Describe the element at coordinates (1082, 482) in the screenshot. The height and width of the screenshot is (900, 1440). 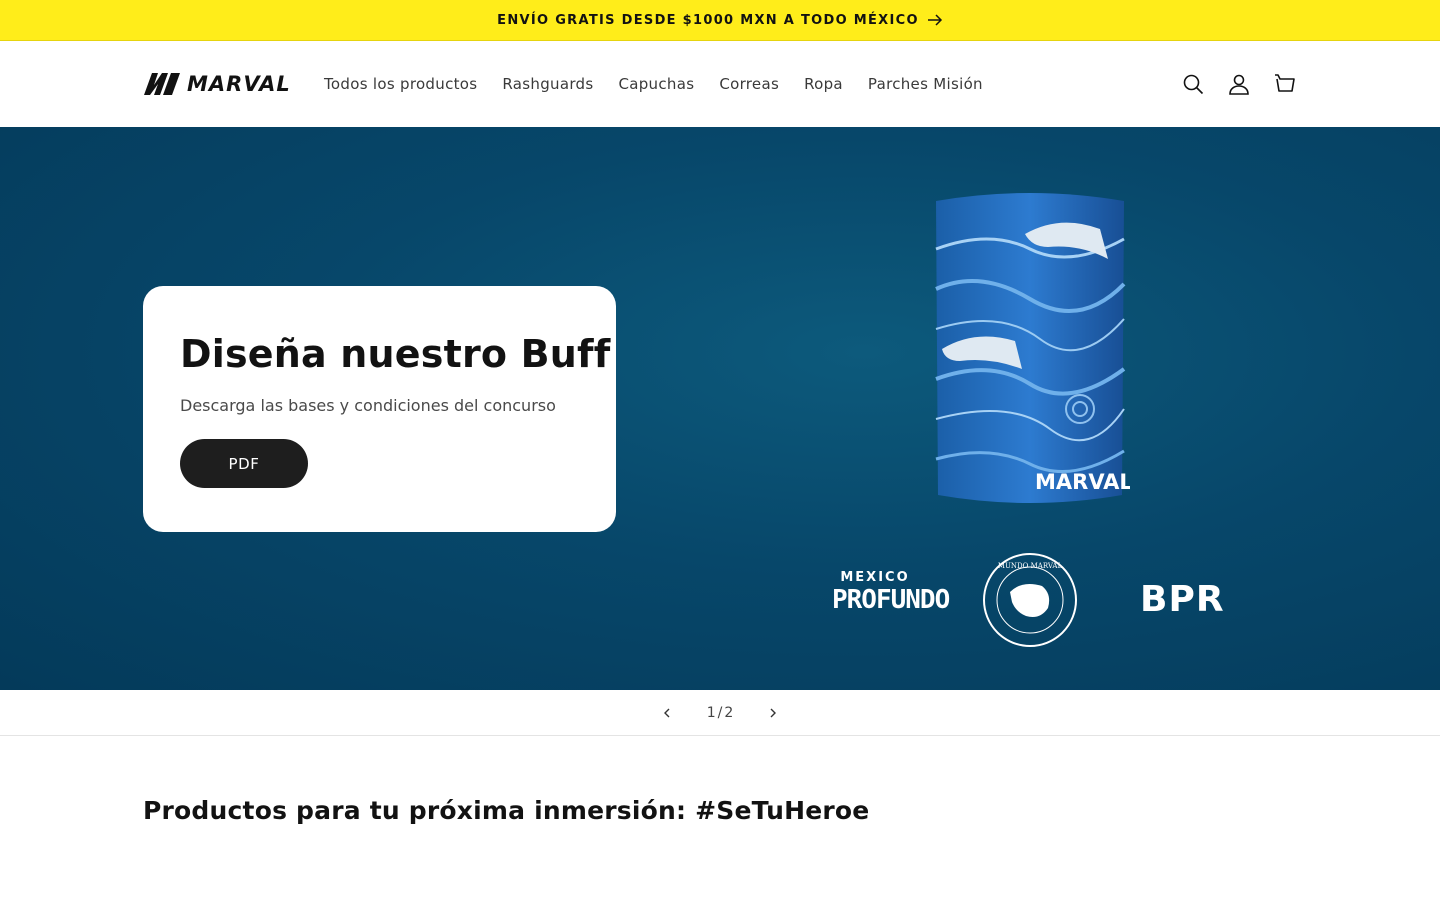
I see `buff-brand-text: MARVAL` at that location.